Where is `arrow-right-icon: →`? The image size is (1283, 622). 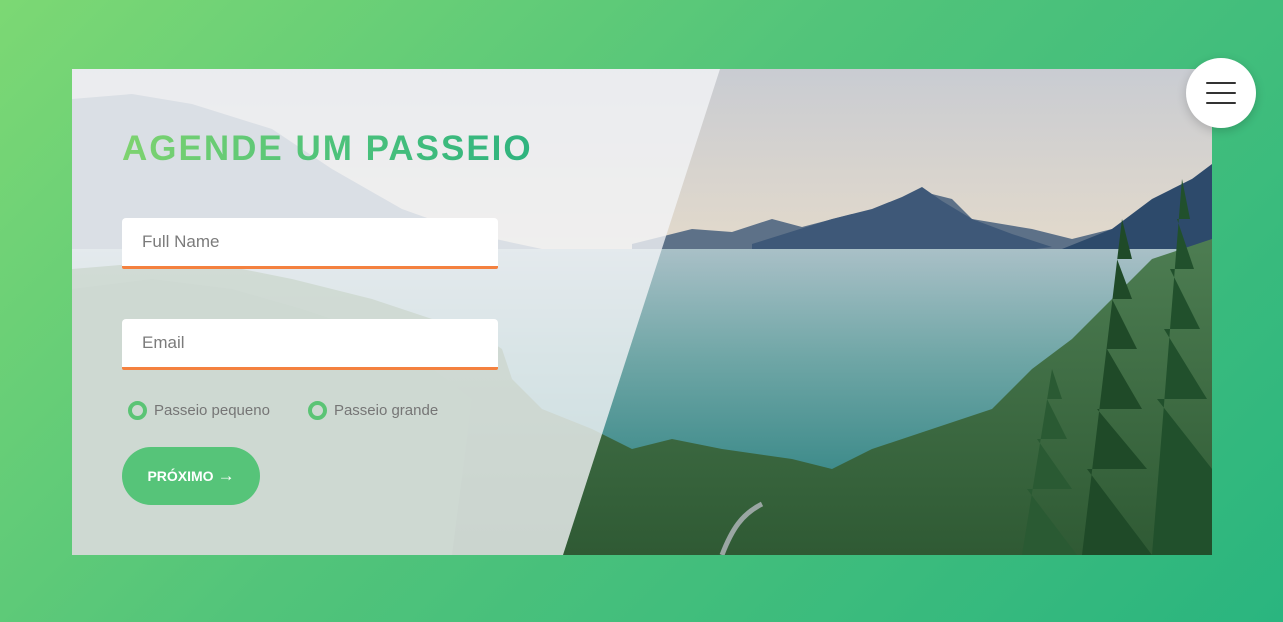
arrow-right-icon: → is located at coordinates (226, 475).